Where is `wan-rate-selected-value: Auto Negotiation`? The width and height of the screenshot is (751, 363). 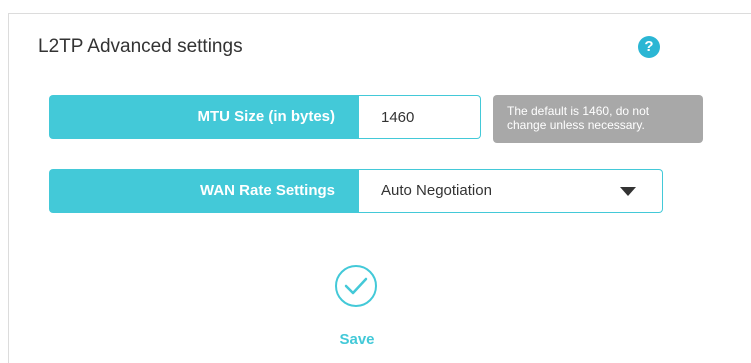 wan-rate-selected-value: Auto Negotiation is located at coordinates (436, 190).